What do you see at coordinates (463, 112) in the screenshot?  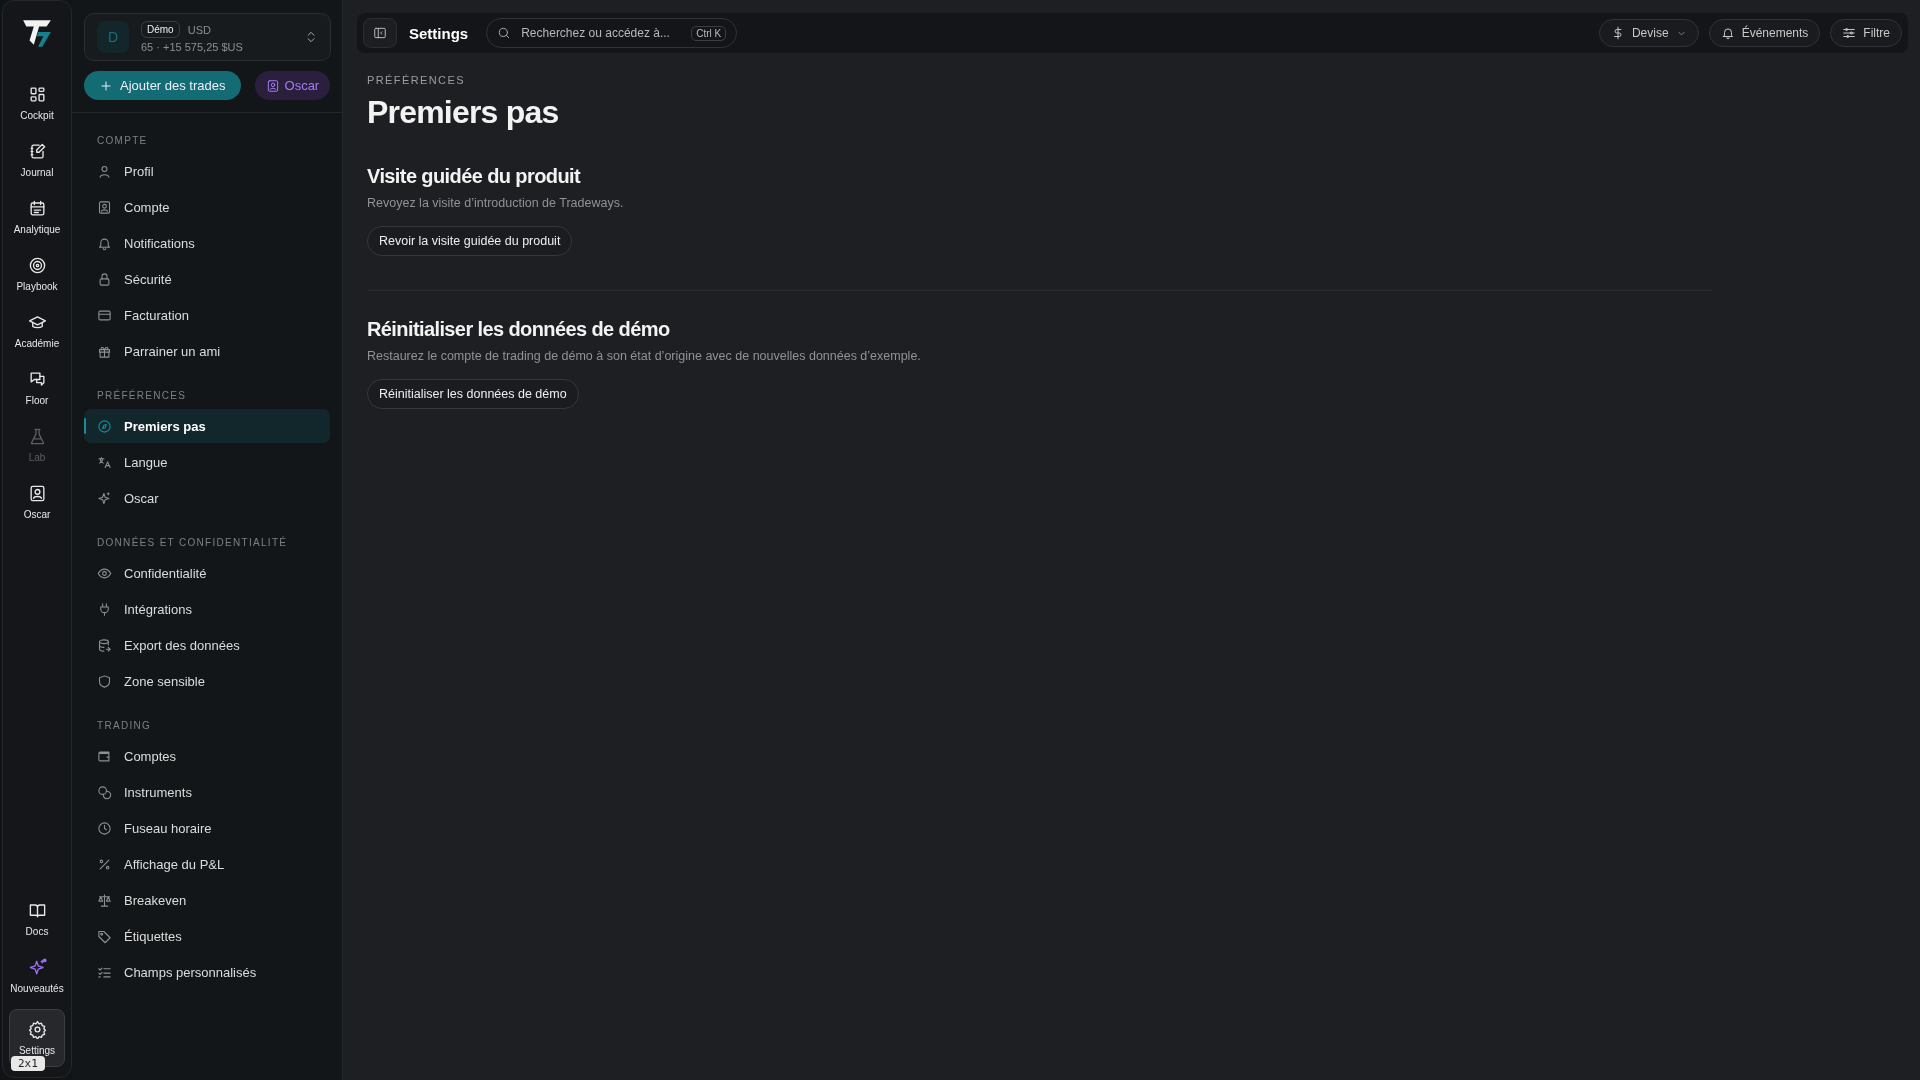 I see `page-heading: Premiers pas` at bounding box center [463, 112].